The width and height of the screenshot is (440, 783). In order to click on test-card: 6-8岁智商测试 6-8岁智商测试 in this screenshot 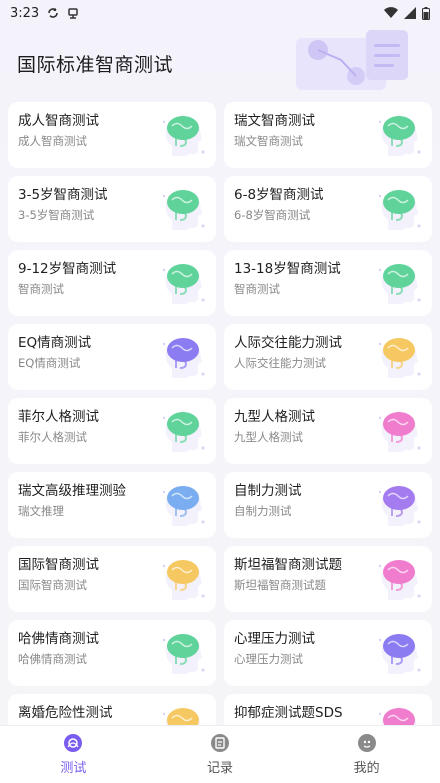, I will do `click(328, 209)`.